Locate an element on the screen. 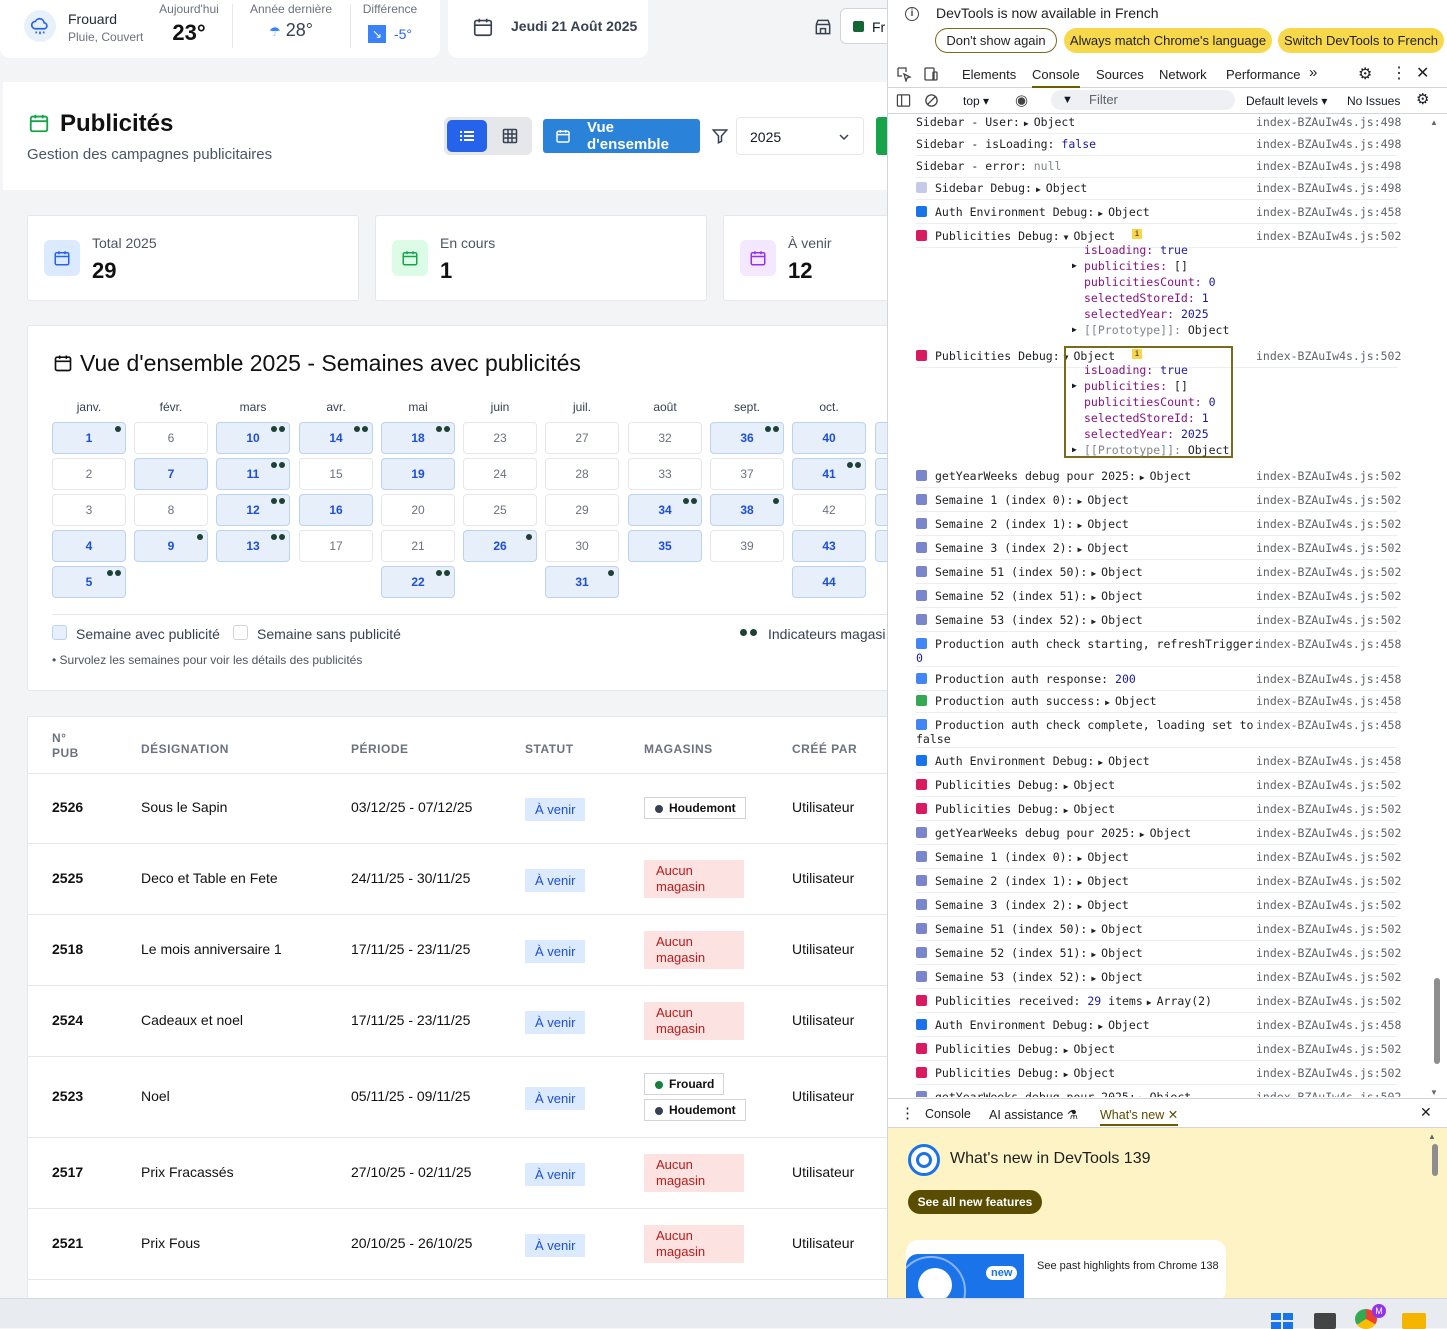 Image resolution: width=1447 pixels, height=1329 pixels. week-cell: 42 is located at coordinates (829, 510).